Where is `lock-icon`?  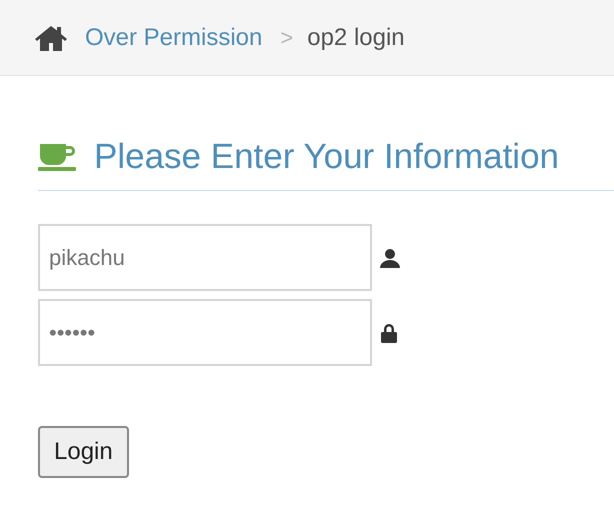 lock-icon is located at coordinates (389, 332).